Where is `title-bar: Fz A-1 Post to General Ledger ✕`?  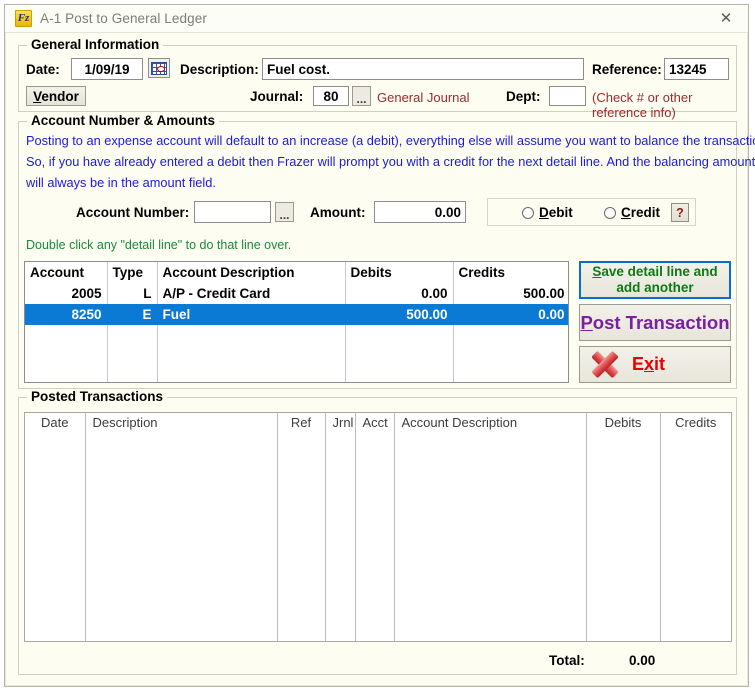 title-bar: Fz A-1 Post to General Ledger ✕ is located at coordinates (376, 19).